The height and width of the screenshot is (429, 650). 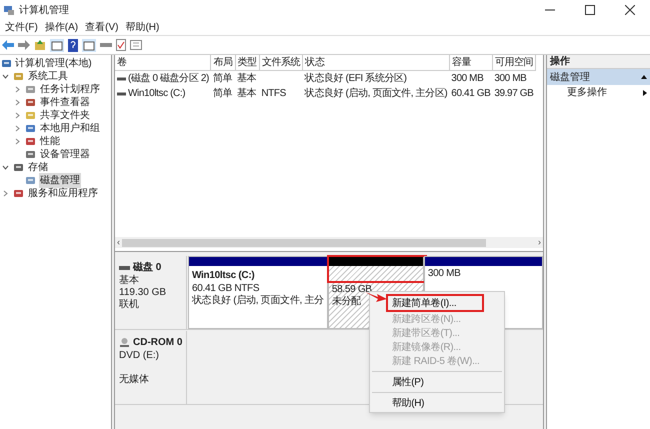 What do you see at coordinates (223, 93) in the screenshot?
I see `table-cell-text: 简单` at bounding box center [223, 93].